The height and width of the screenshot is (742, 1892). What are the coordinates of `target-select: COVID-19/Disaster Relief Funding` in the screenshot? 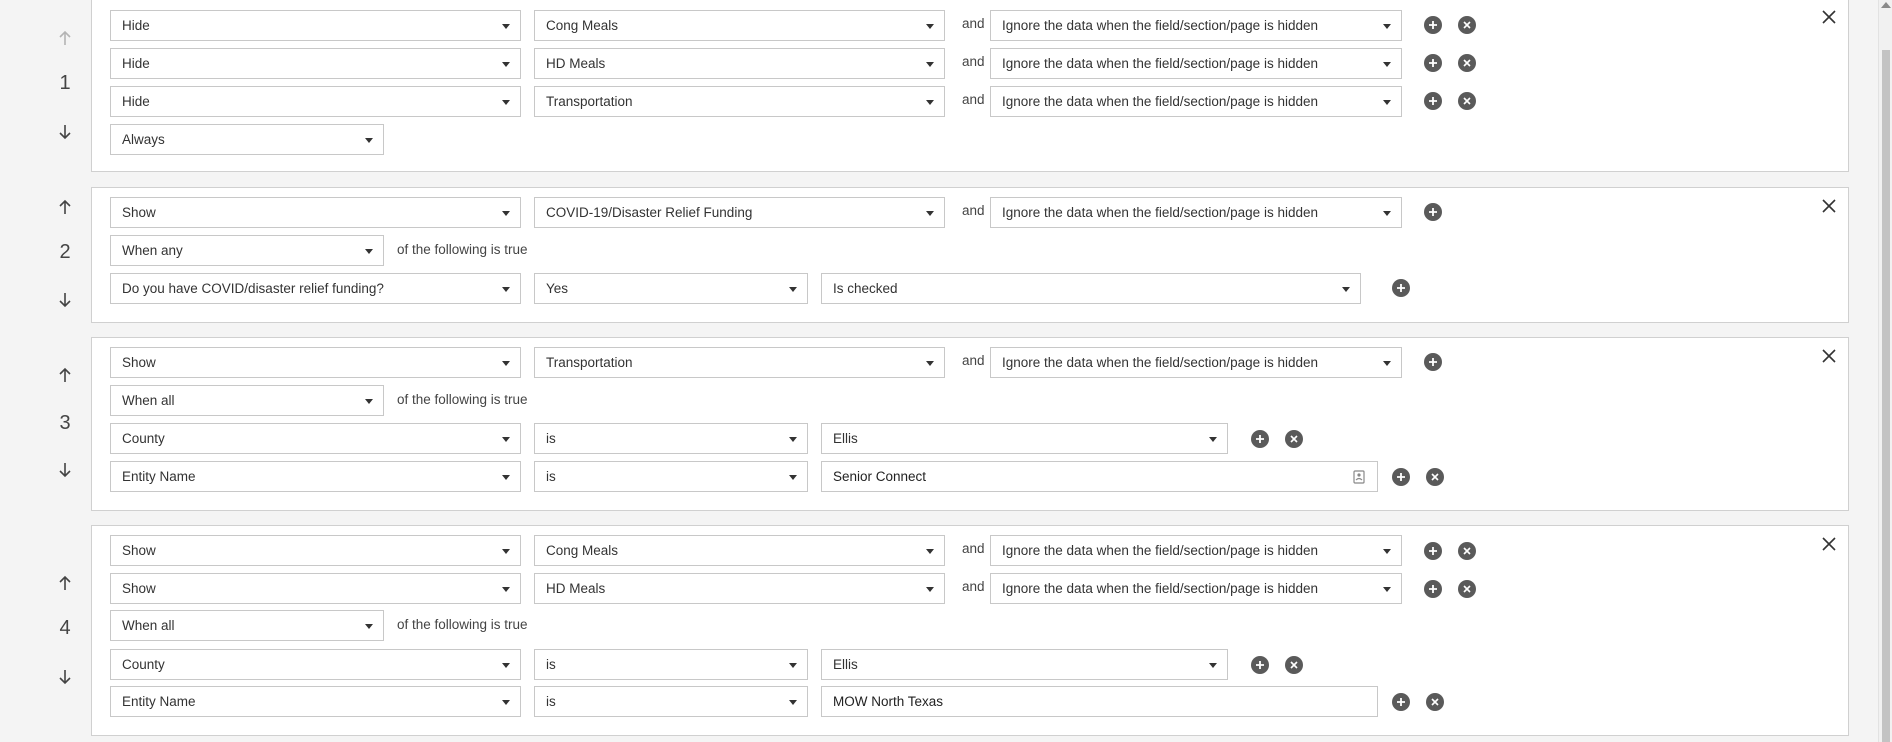 It's located at (739, 212).